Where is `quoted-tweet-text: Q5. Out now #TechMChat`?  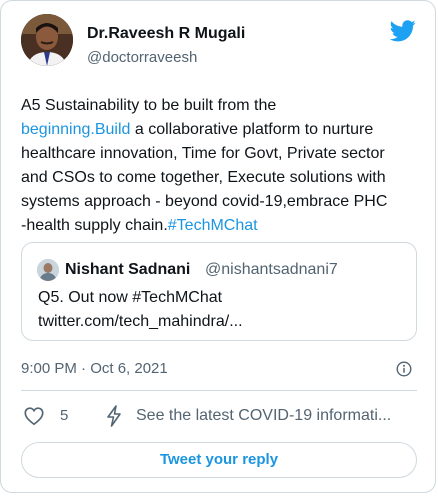
quoted-tweet-text: Q5. Out now #TechMChat is located at coordinates (130, 297).